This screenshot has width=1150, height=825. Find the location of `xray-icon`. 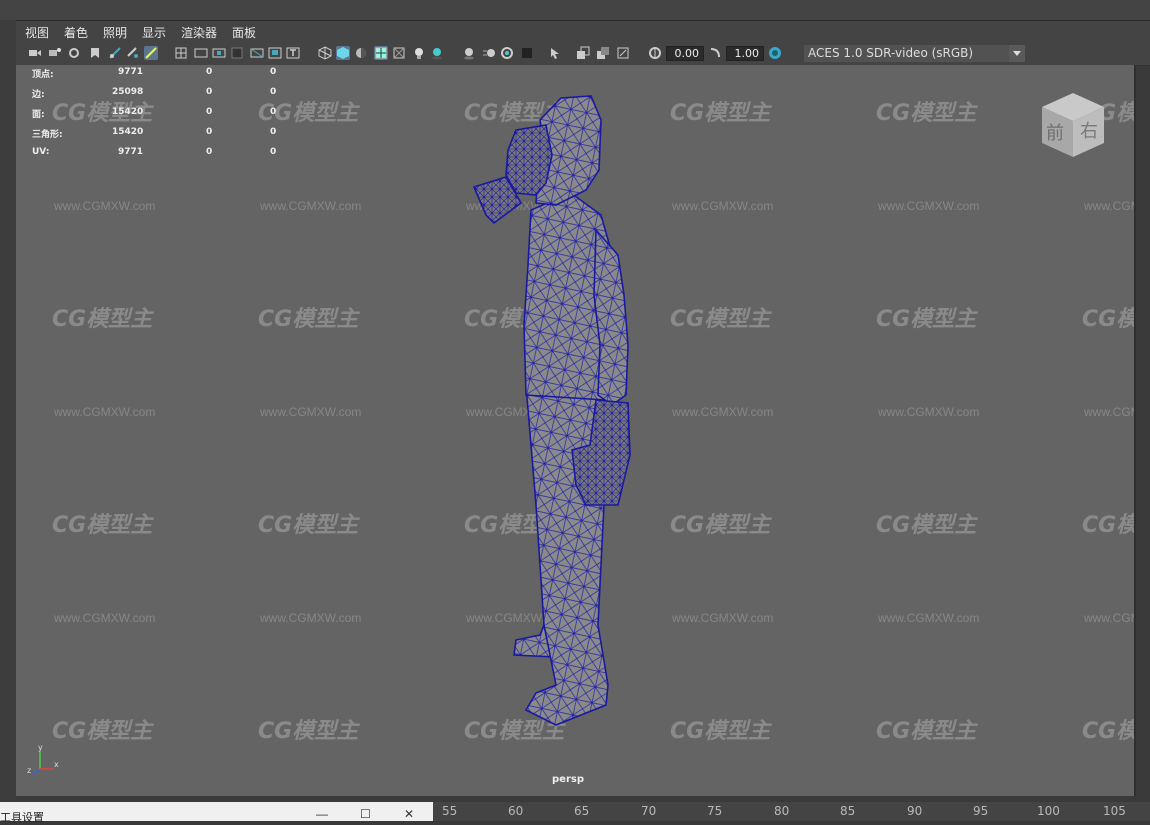

xray-icon is located at coordinates (399, 53).